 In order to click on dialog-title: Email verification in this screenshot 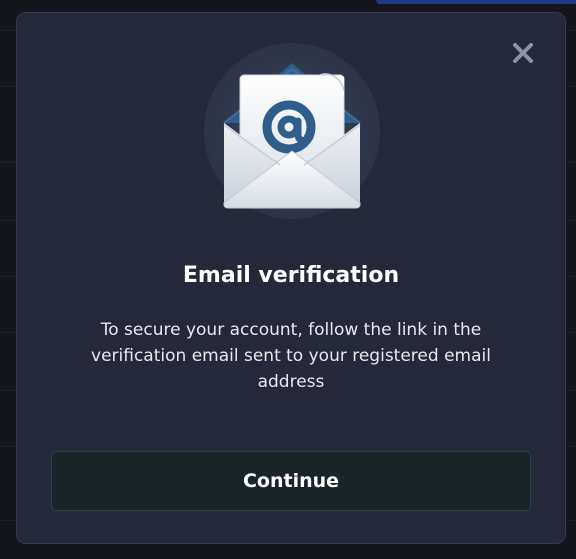, I will do `click(291, 275)`.